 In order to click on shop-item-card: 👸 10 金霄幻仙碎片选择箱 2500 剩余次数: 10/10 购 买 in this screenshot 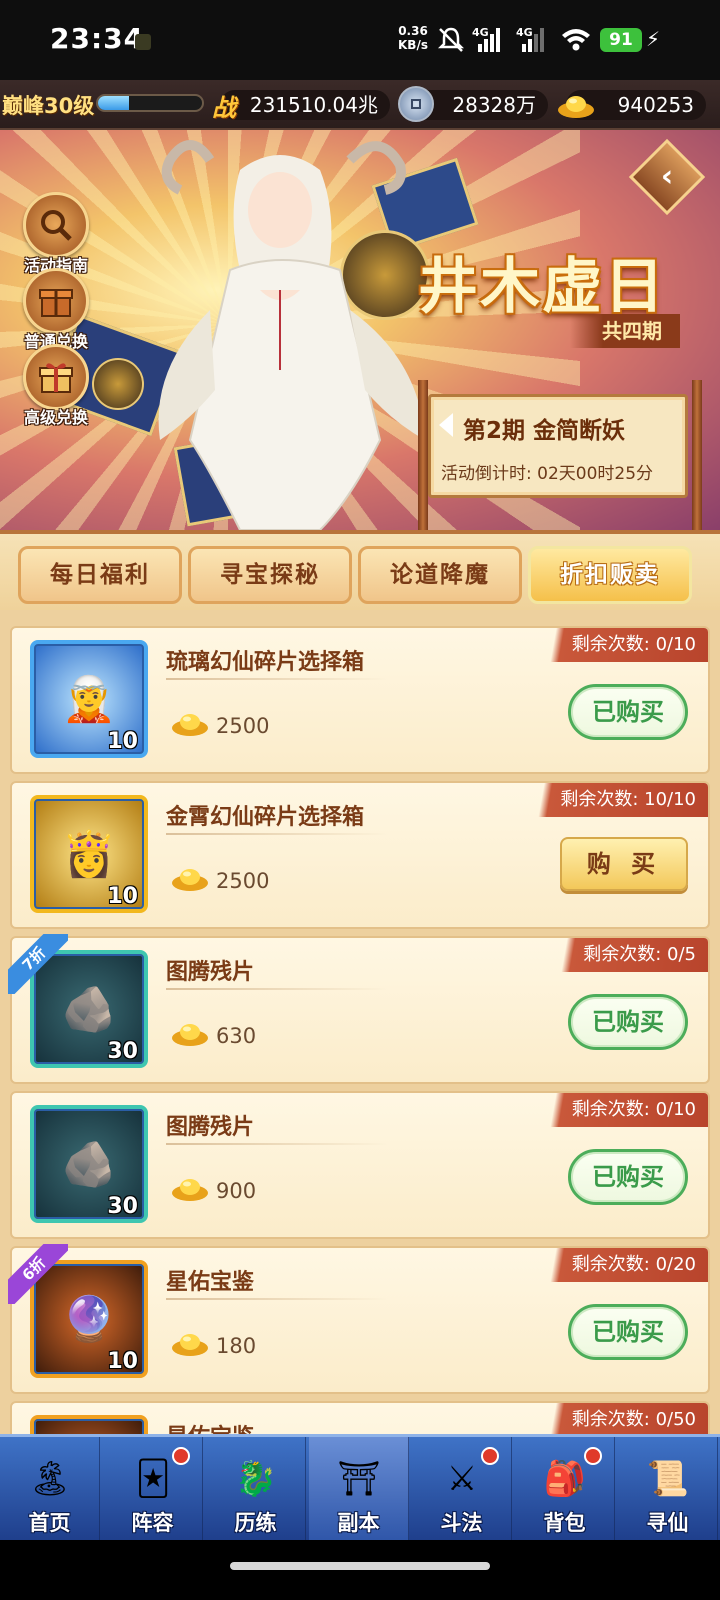, I will do `click(360, 855)`.